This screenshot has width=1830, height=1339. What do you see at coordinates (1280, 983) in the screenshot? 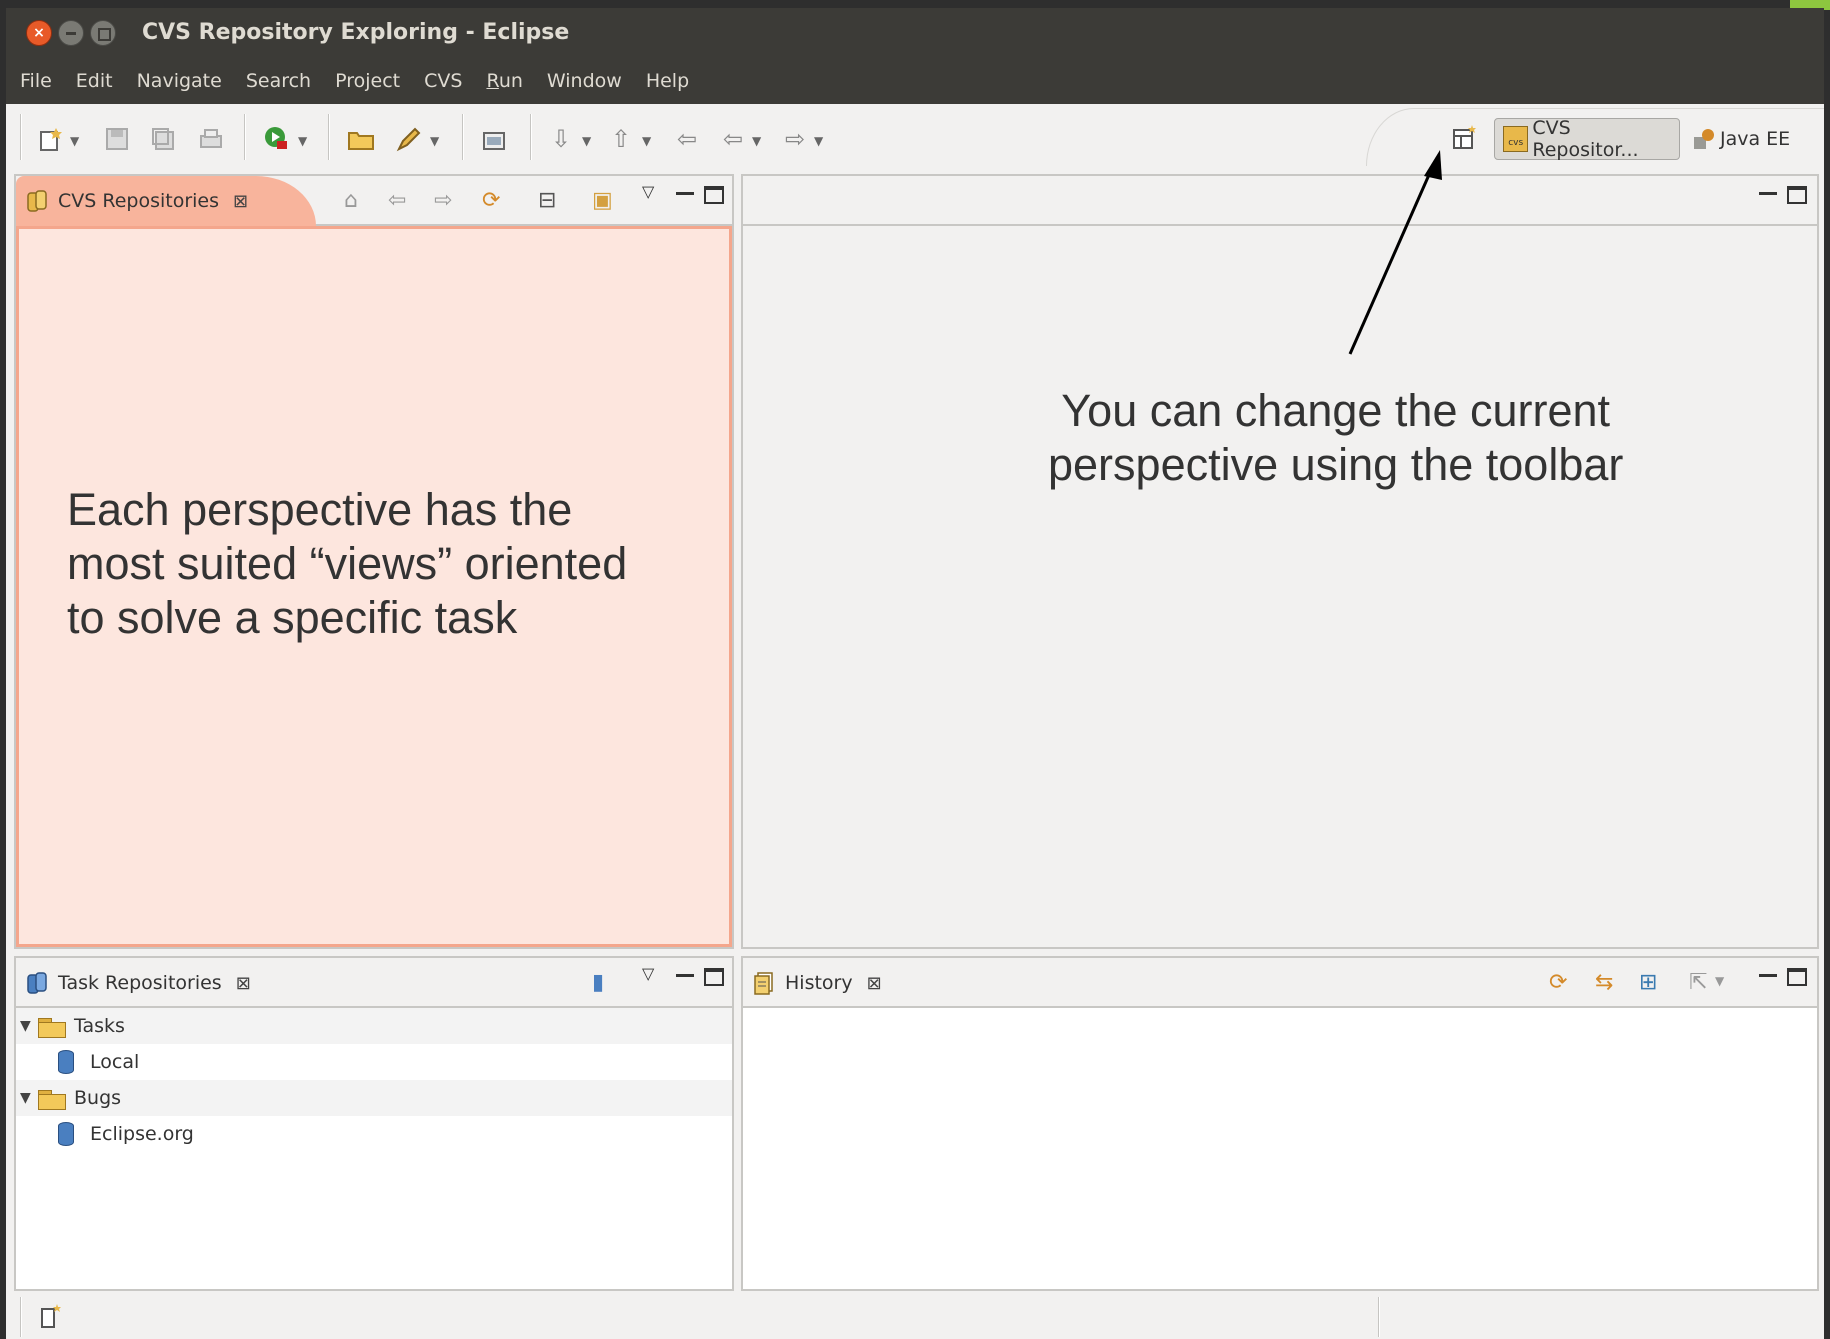
I see `view-header: History ⊠ ⟳ ⇆ ⊞ ⇱ ▼` at bounding box center [1280, 983].